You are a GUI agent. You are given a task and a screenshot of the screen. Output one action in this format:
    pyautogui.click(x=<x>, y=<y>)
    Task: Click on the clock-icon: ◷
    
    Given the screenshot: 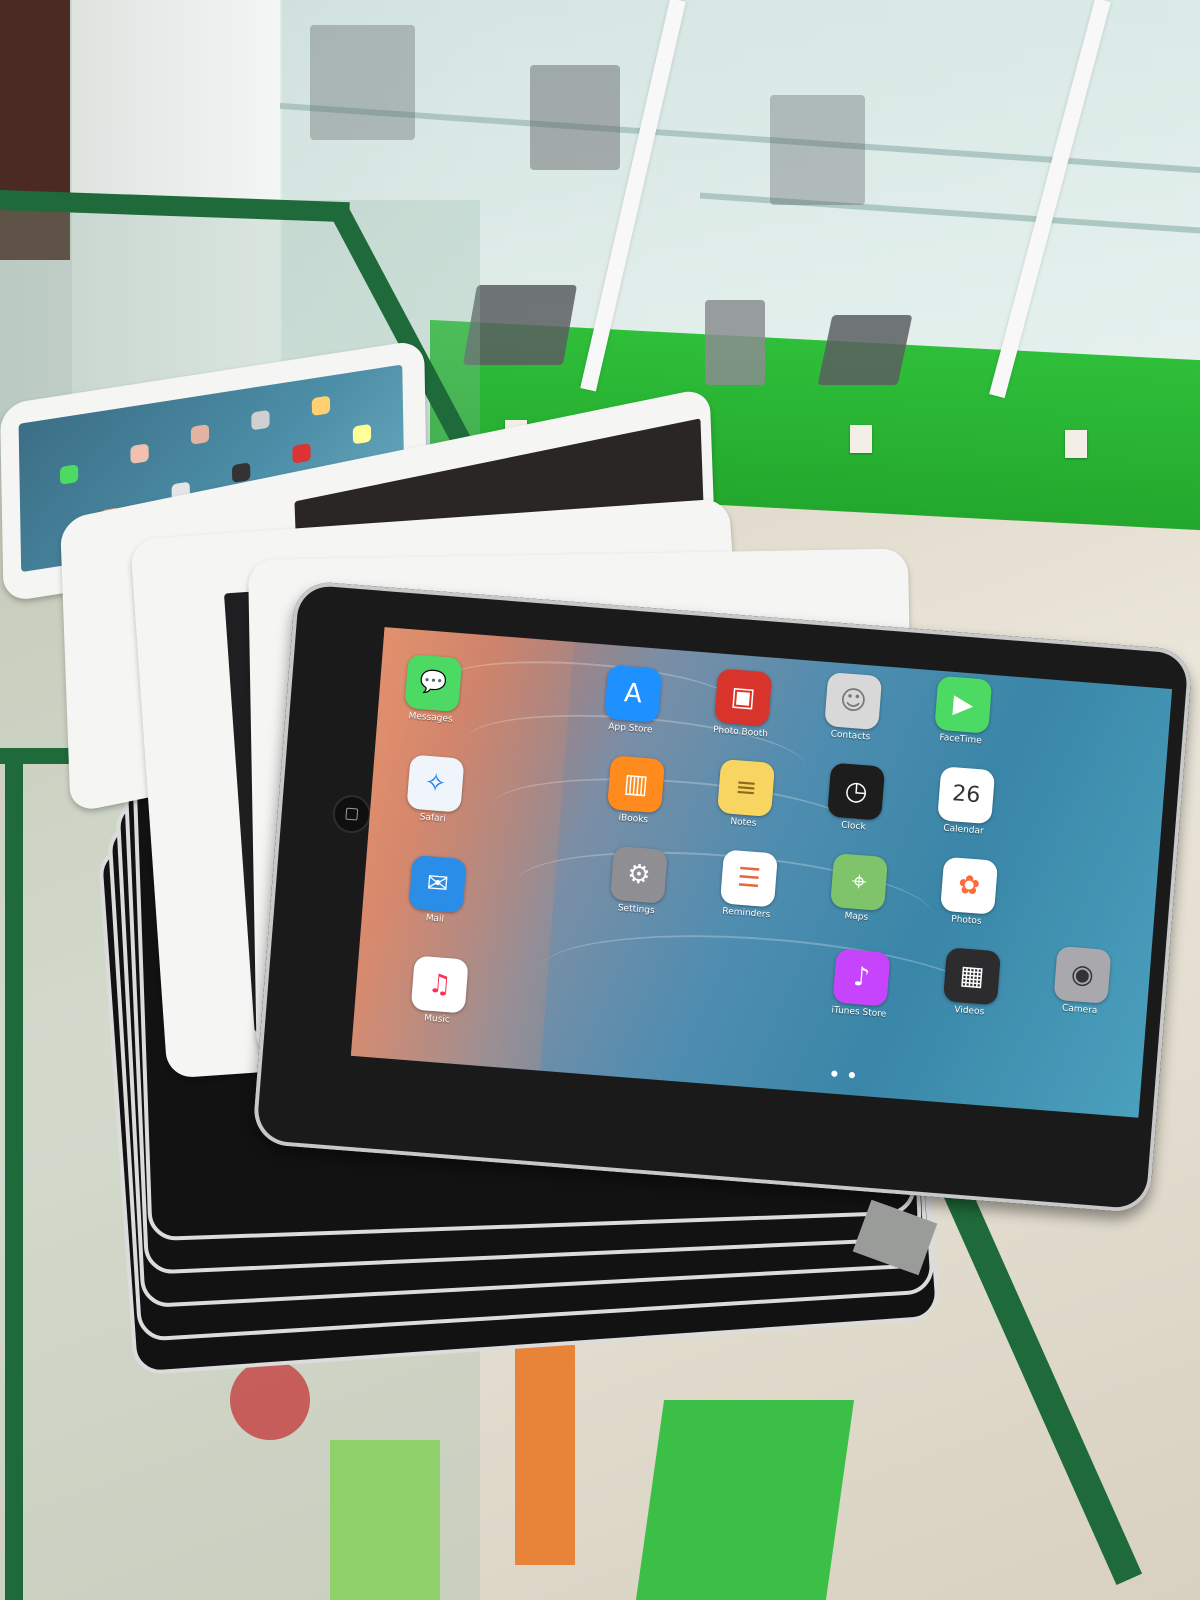 What is the action you would take?
    pyautogui.click(x=856, y=791)
    